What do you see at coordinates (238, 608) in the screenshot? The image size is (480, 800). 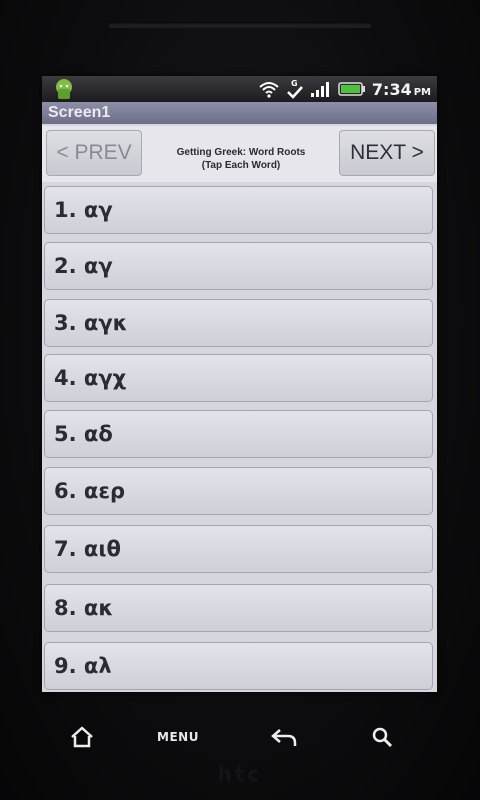 I see `list-item: 8. ακ` at bounding box center [238, 608].